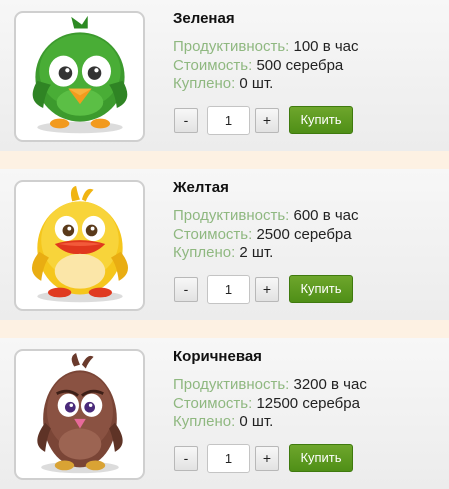 This screenshot has height=489, width=449. What do you see at coordinates (217, 356) in the screenshot?
I see `product-title: Коричневая` at bounding box center [217, 356].